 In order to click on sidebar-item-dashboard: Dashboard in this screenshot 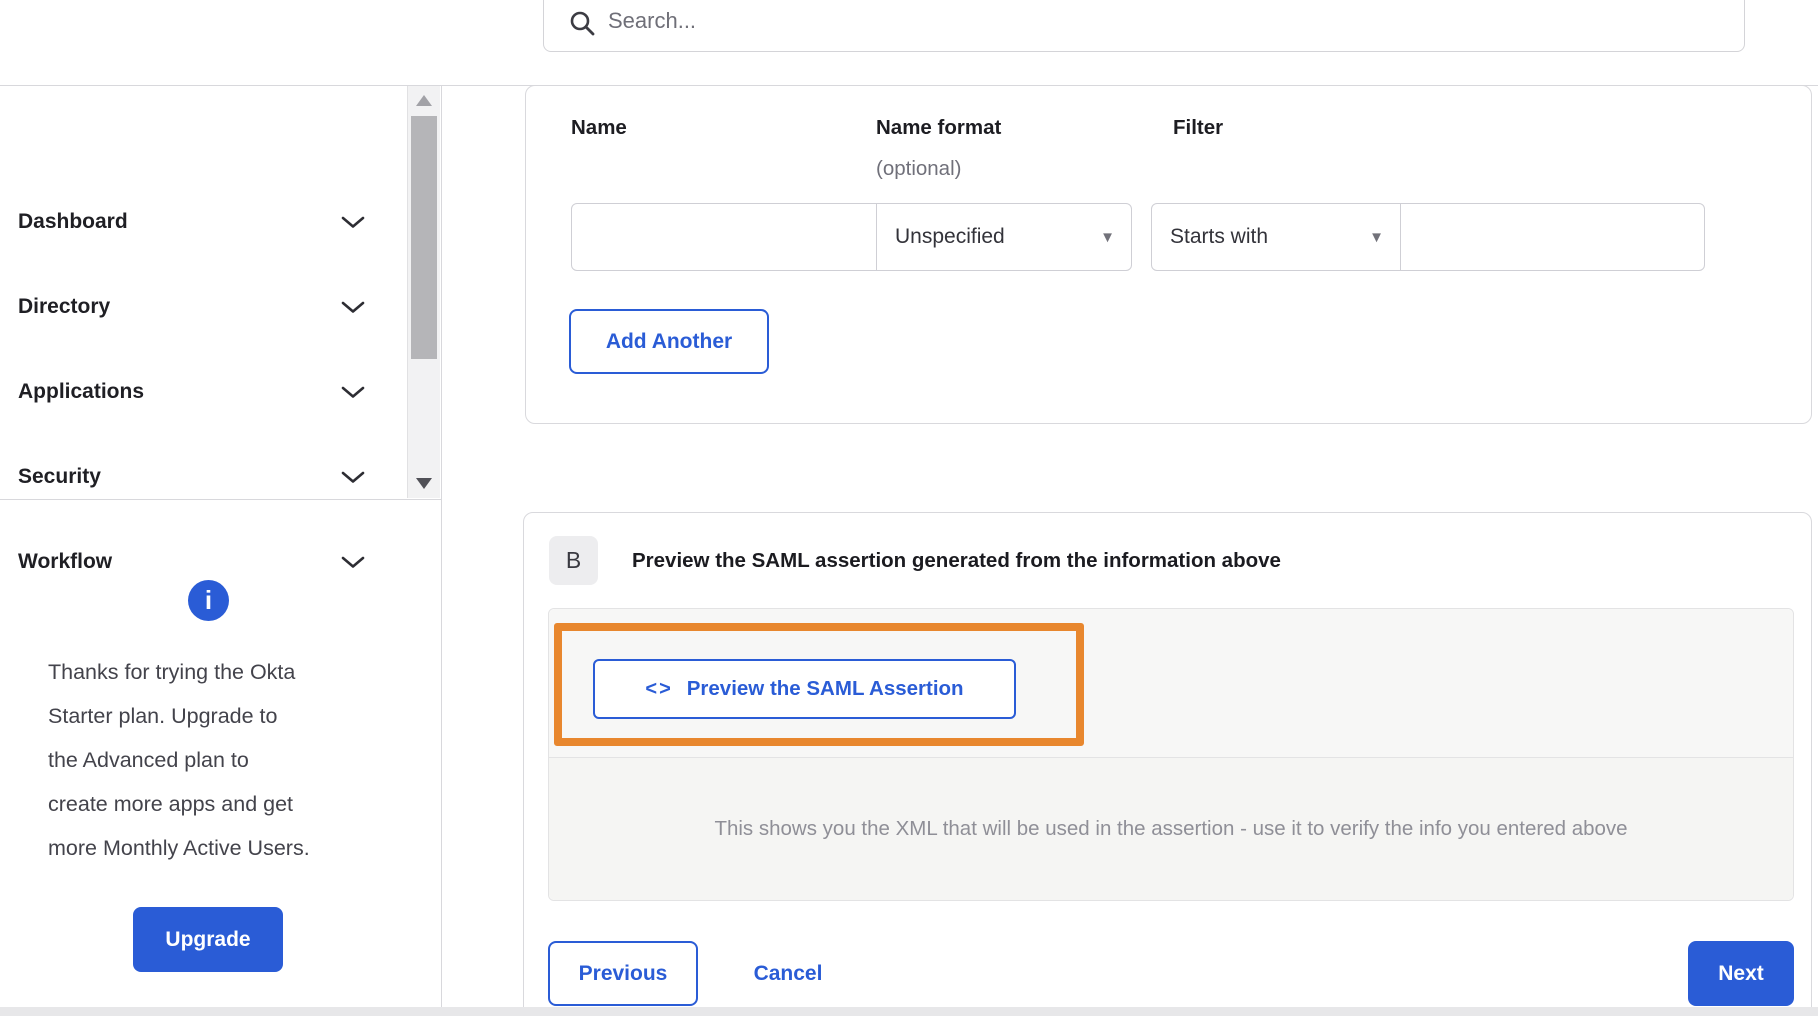, I will do `click(203, 222)`.